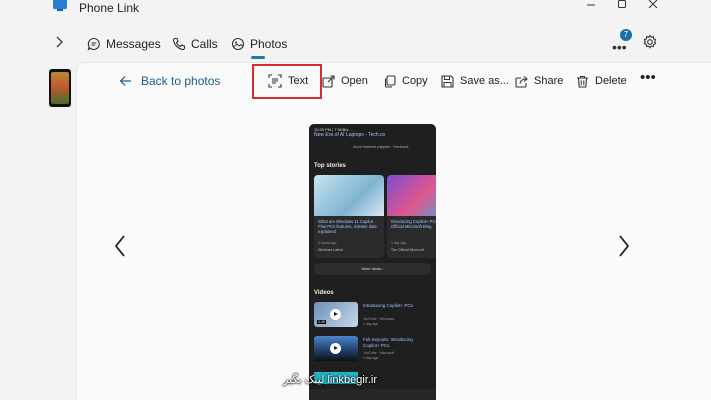 The height and width of the screenshot is (400, 711). Describe the element at coordinates (381, 147) in the screenshot. I see `photo-header-meta: About featured snippets · Feedback` at that location.